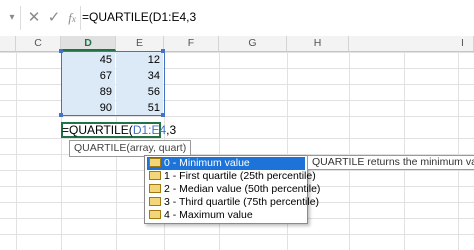 The width and height of the screenshot is (474, 250). What do you see at coordinates (139, 17) in the screenshot?
I see `formula-input: =QUARTILE(D1:E4,3` at bounding box center [139, 17].